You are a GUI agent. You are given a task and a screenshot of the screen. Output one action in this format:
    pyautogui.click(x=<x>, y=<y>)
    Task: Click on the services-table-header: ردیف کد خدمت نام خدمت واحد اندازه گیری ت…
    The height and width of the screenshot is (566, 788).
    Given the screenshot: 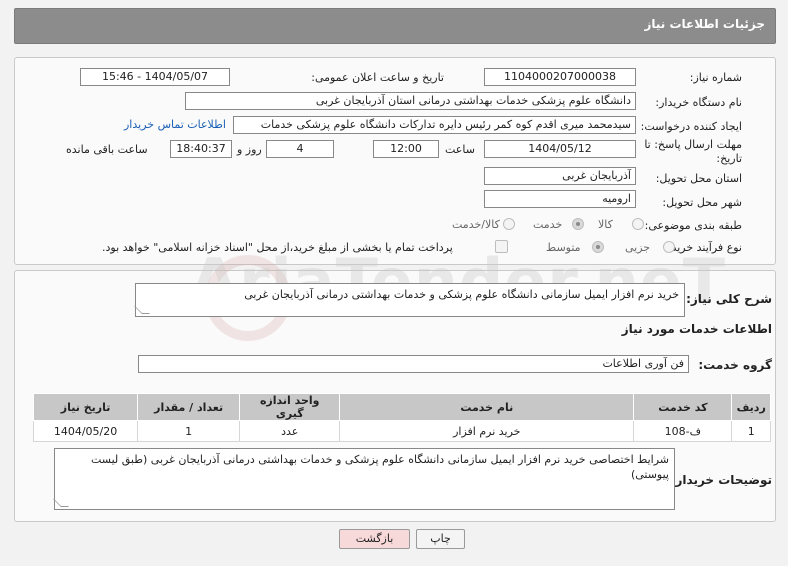 What is the action you would take?
    pyautogui.click(x=401, y=407)
    